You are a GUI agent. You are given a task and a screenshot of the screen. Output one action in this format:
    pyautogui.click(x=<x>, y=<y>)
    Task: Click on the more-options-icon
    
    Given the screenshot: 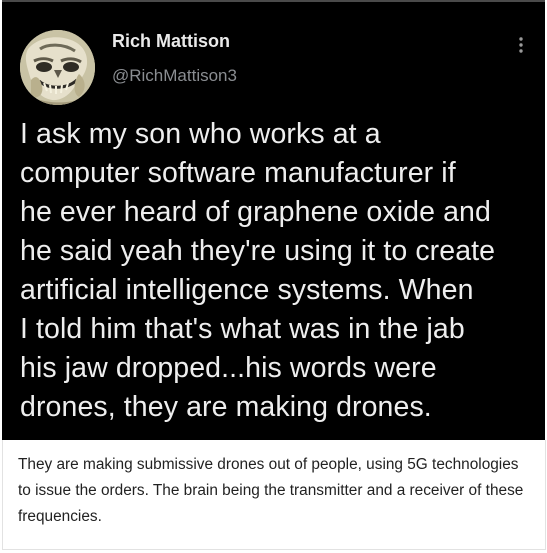 What is the action you would take?
    pyautogui.click(x=521, y=45)
    